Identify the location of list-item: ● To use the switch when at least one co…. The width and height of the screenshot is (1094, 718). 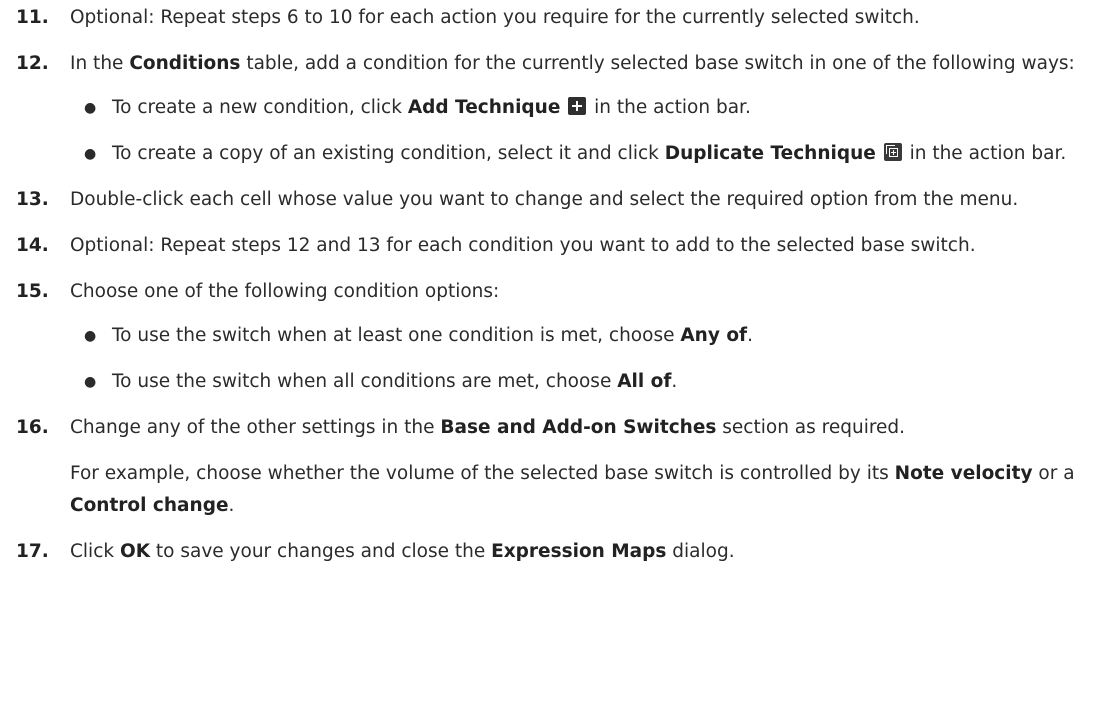
(573, 336).